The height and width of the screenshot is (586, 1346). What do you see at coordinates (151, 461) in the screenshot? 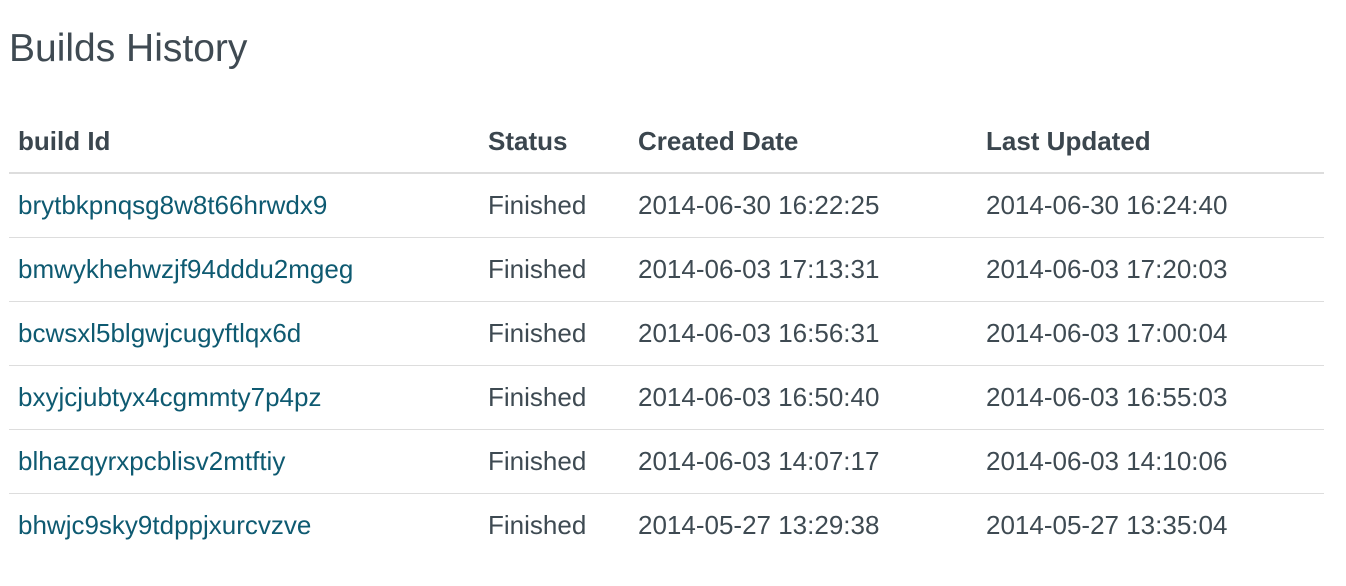
I see `build-id-link: blhazqyrxpcblisv2mtftiy` at bounding box center [151, 461].